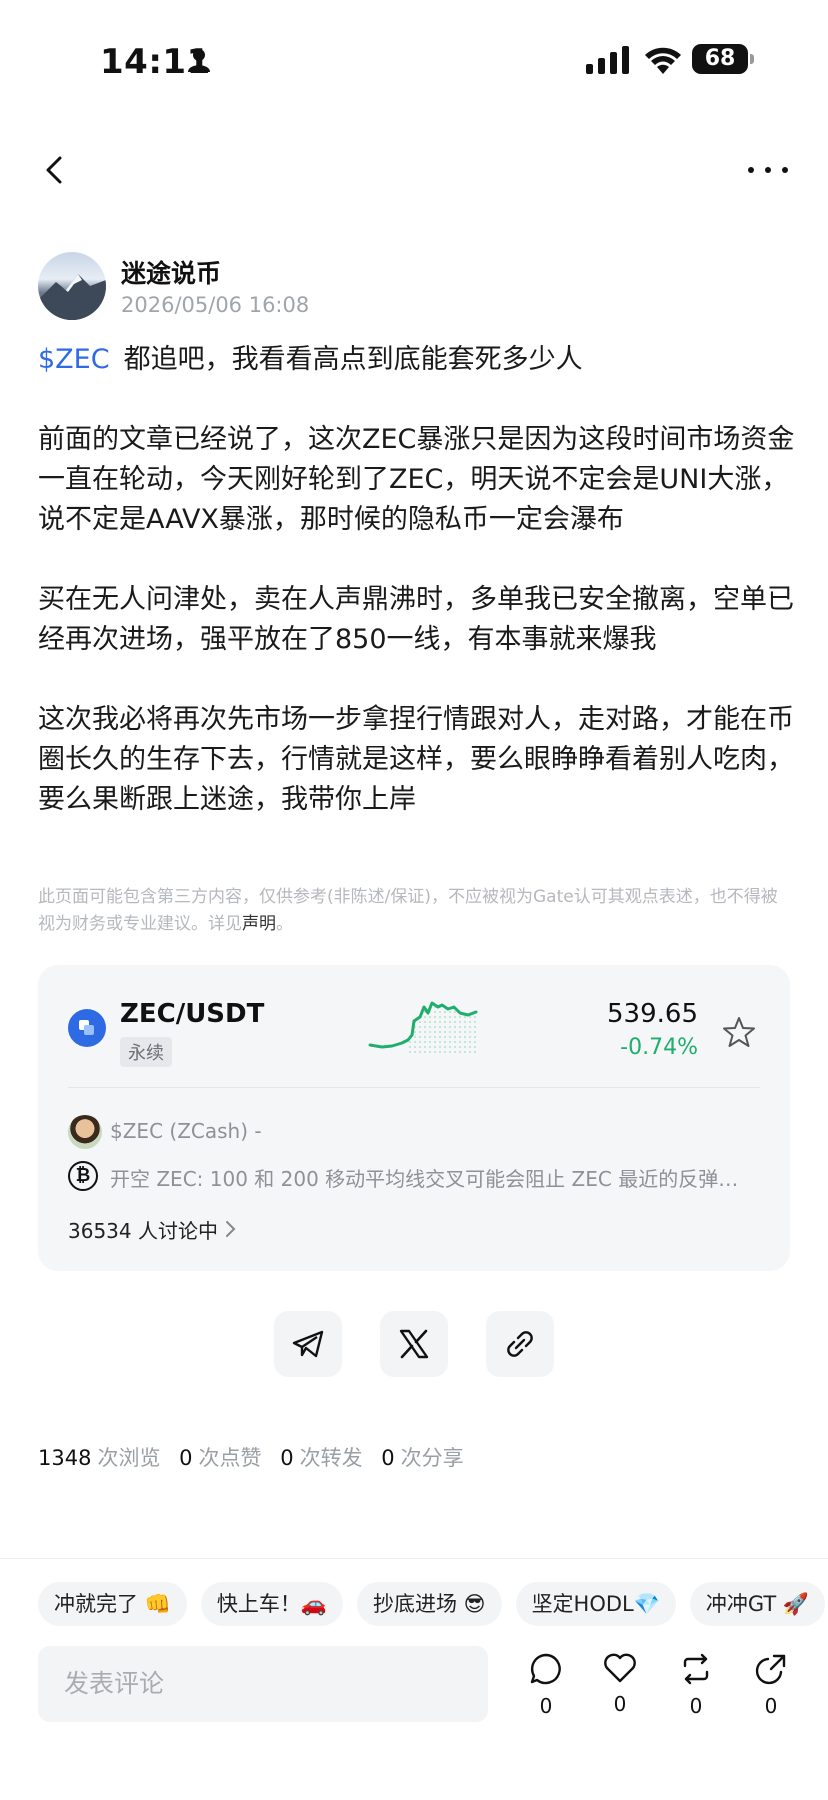  I want to click on mountain-image, so click(72, 297).